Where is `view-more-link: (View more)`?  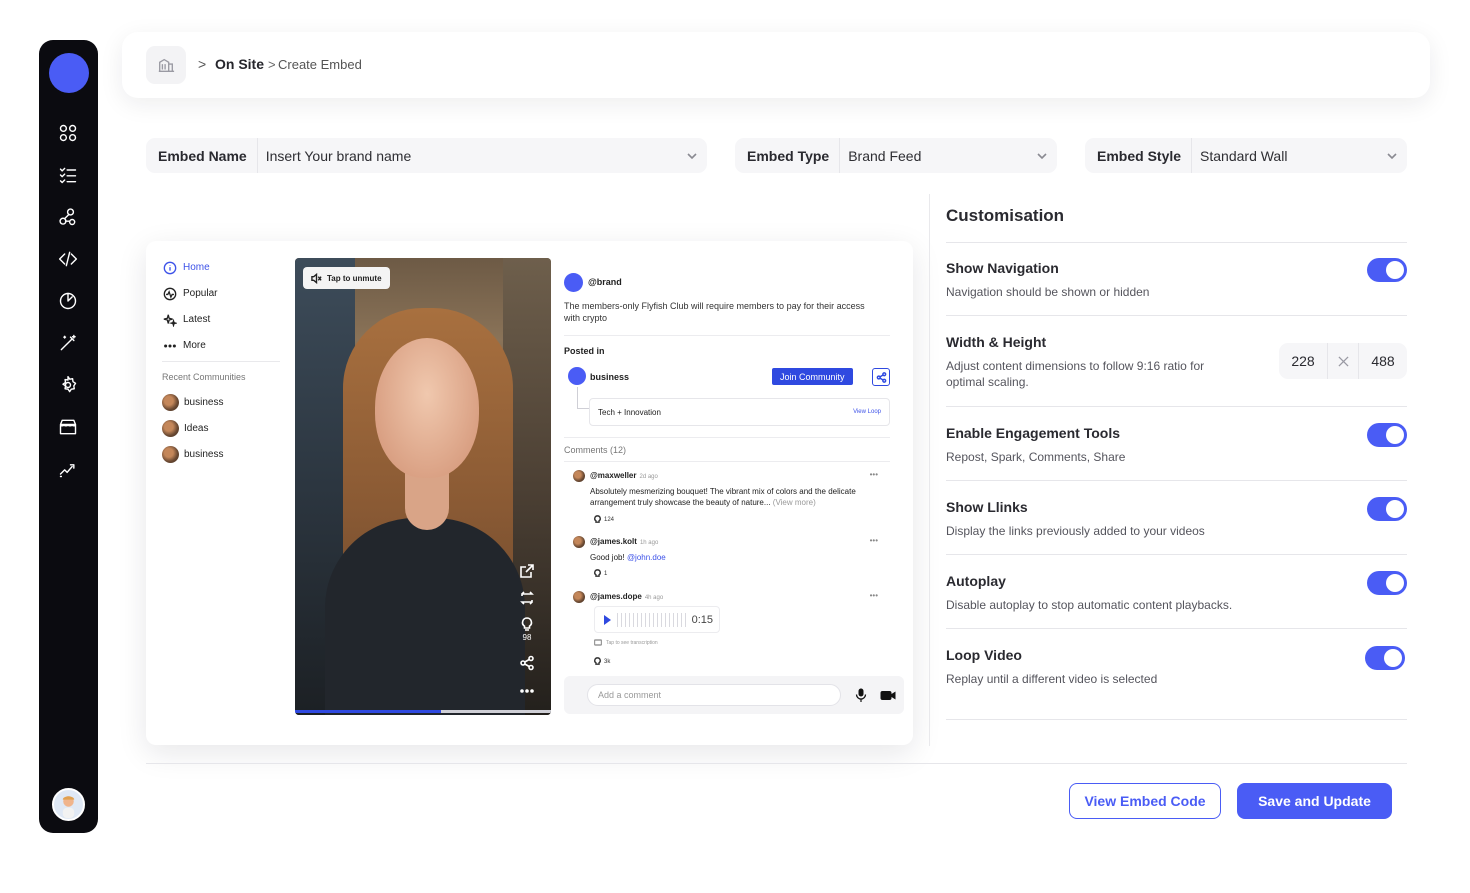 view-more-link: (View more) is located at coordinates (794, 502).